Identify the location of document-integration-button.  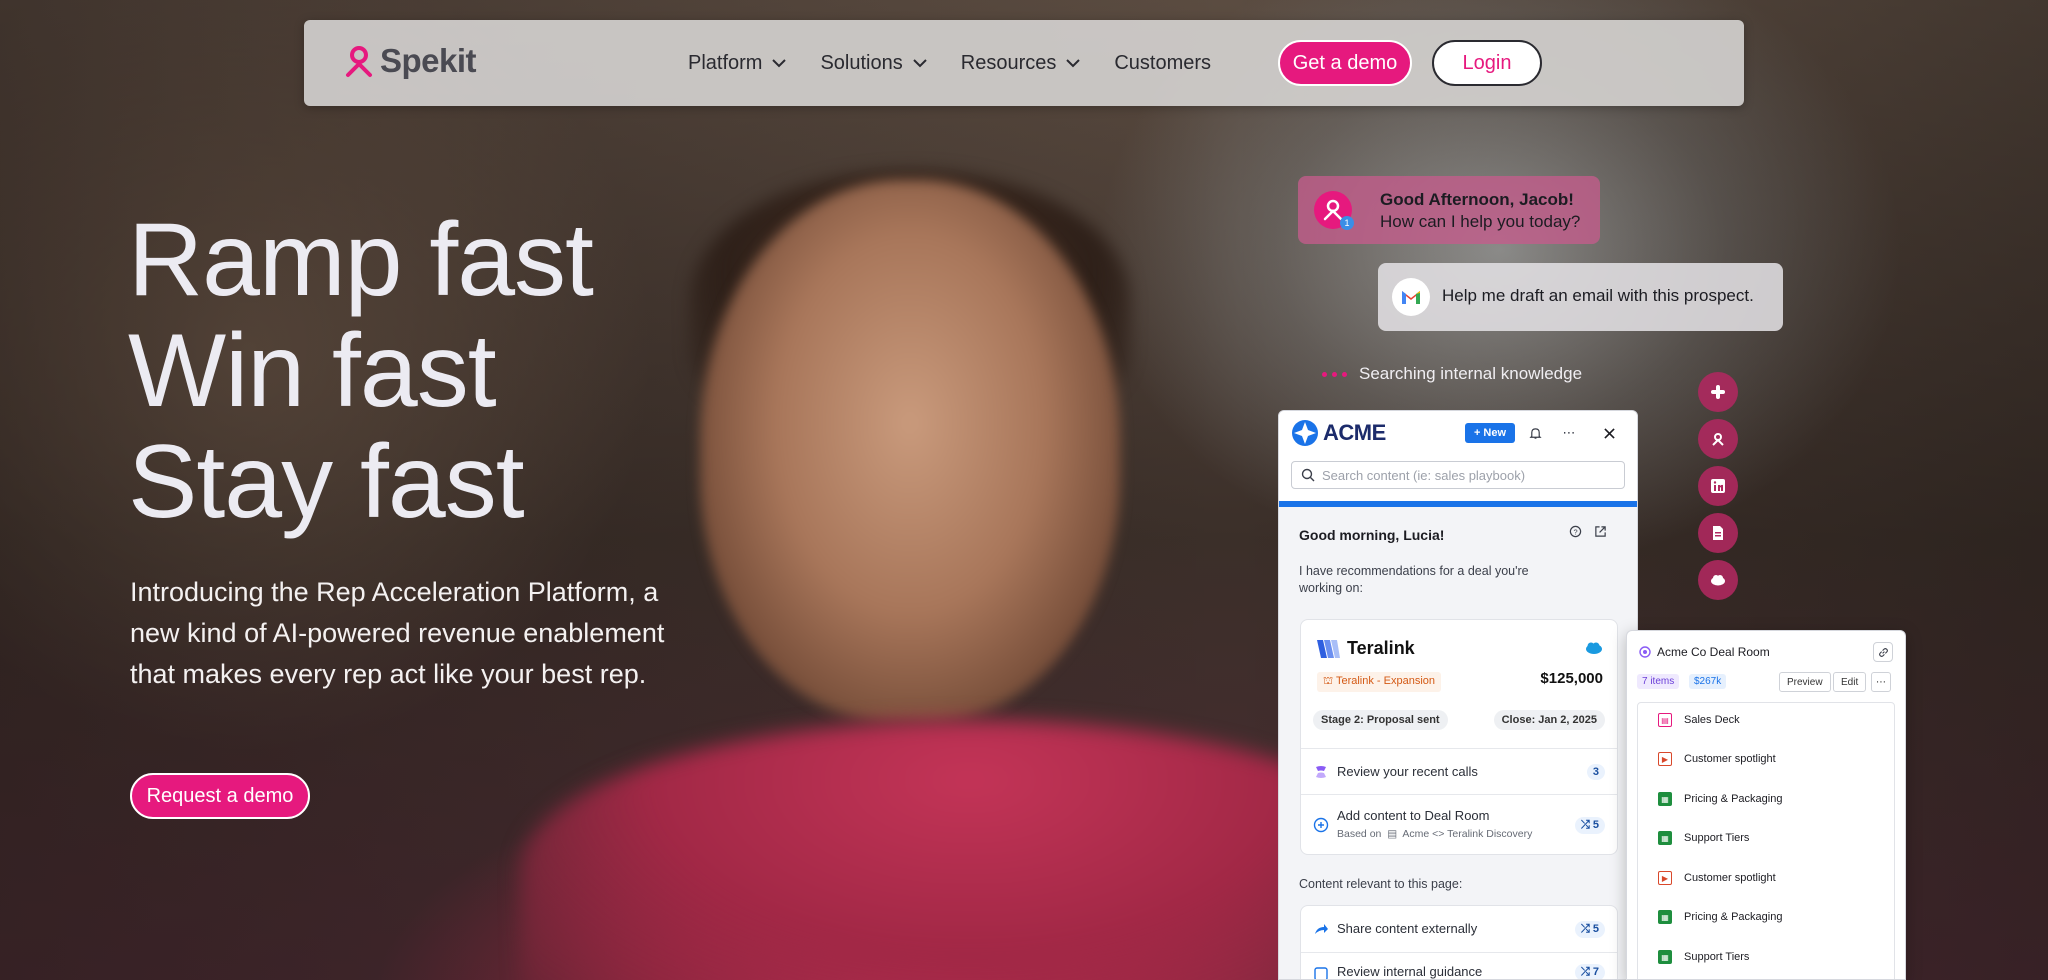
(1718, 533).